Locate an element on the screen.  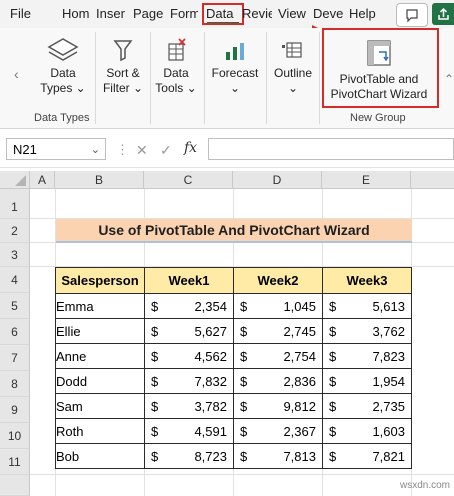
table-row: Sam $3,782 $9,812 $2,735 is located at coordinates (233, 406).